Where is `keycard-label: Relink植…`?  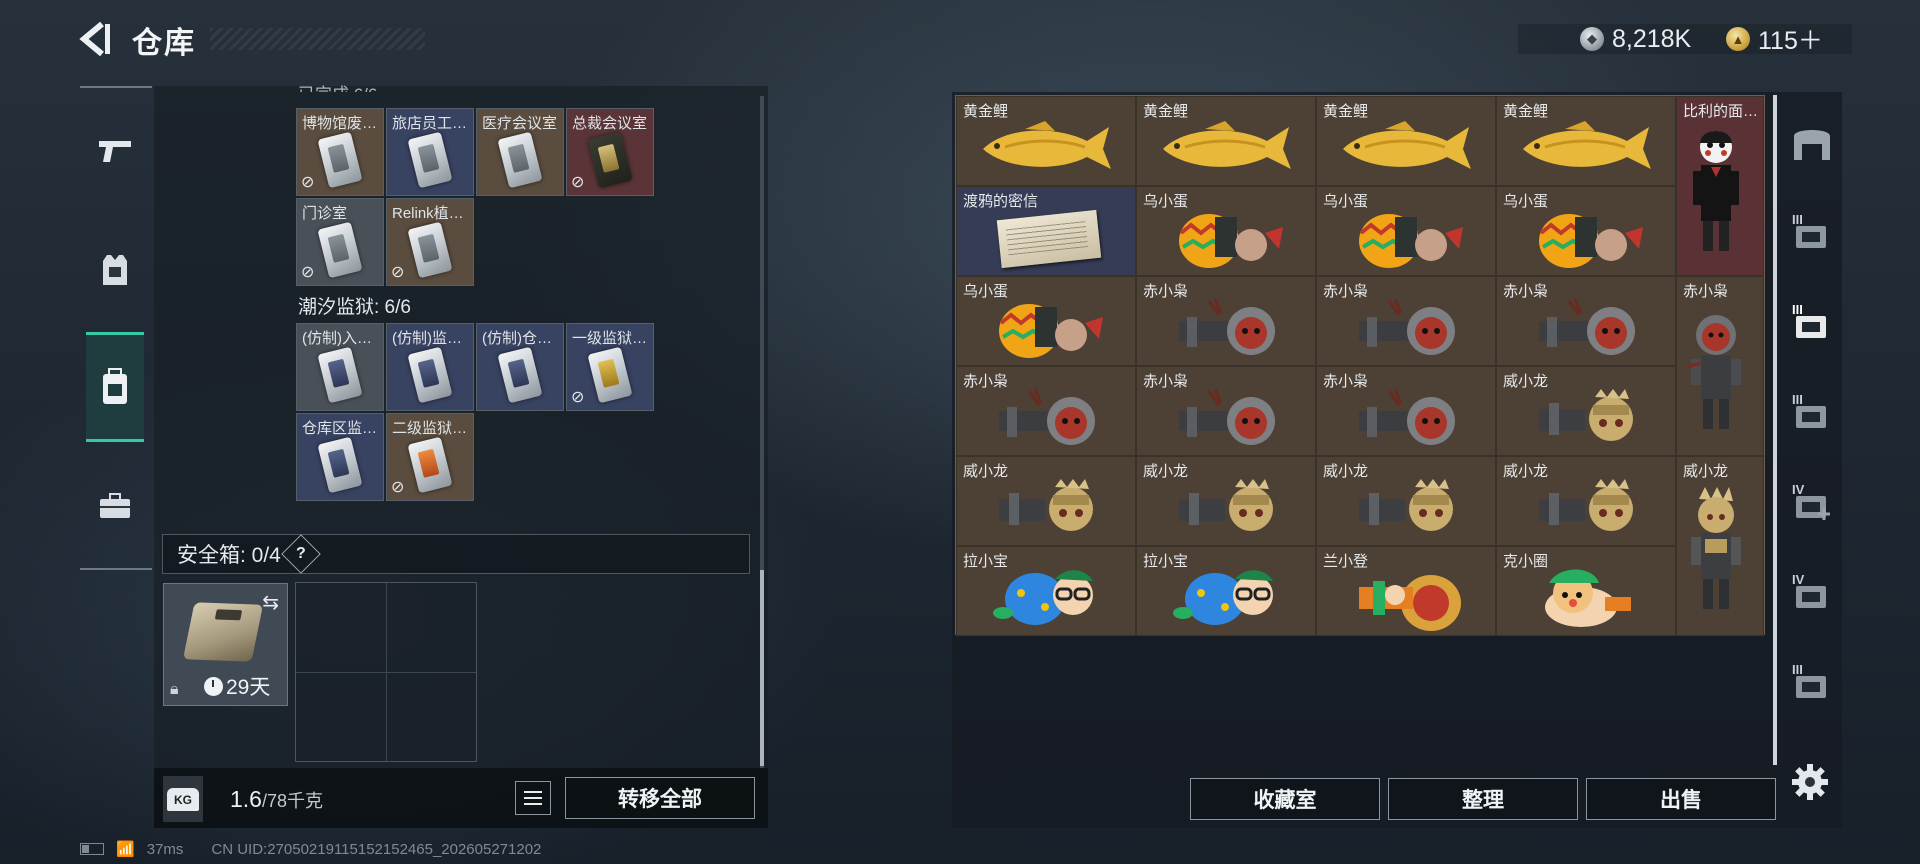
keycard-label: Relink植… is located at coordinates (428, 213).